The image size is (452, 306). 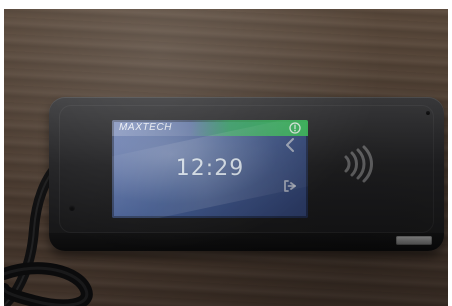 I want to click on device-base-shadow, so click(x=246, y=242).